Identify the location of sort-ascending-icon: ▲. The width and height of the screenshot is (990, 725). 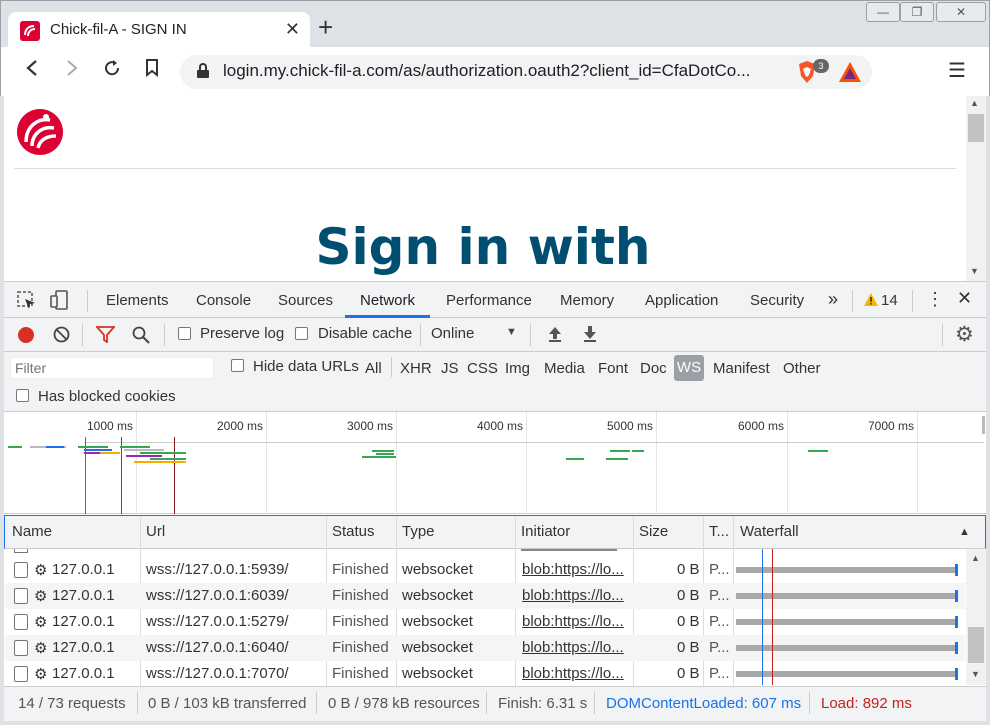
(964, 532).